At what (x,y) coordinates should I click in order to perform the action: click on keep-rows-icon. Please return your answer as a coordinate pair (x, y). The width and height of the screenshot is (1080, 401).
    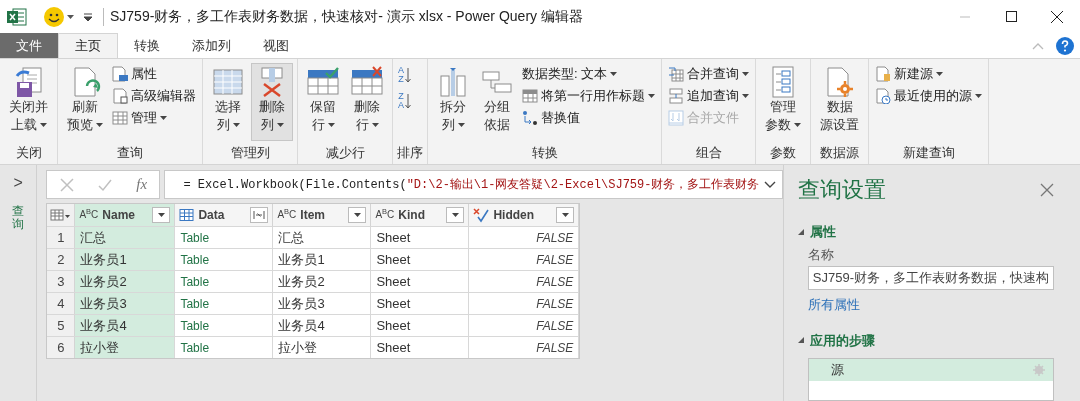
    Looking at the image, I should click on (323, 82).